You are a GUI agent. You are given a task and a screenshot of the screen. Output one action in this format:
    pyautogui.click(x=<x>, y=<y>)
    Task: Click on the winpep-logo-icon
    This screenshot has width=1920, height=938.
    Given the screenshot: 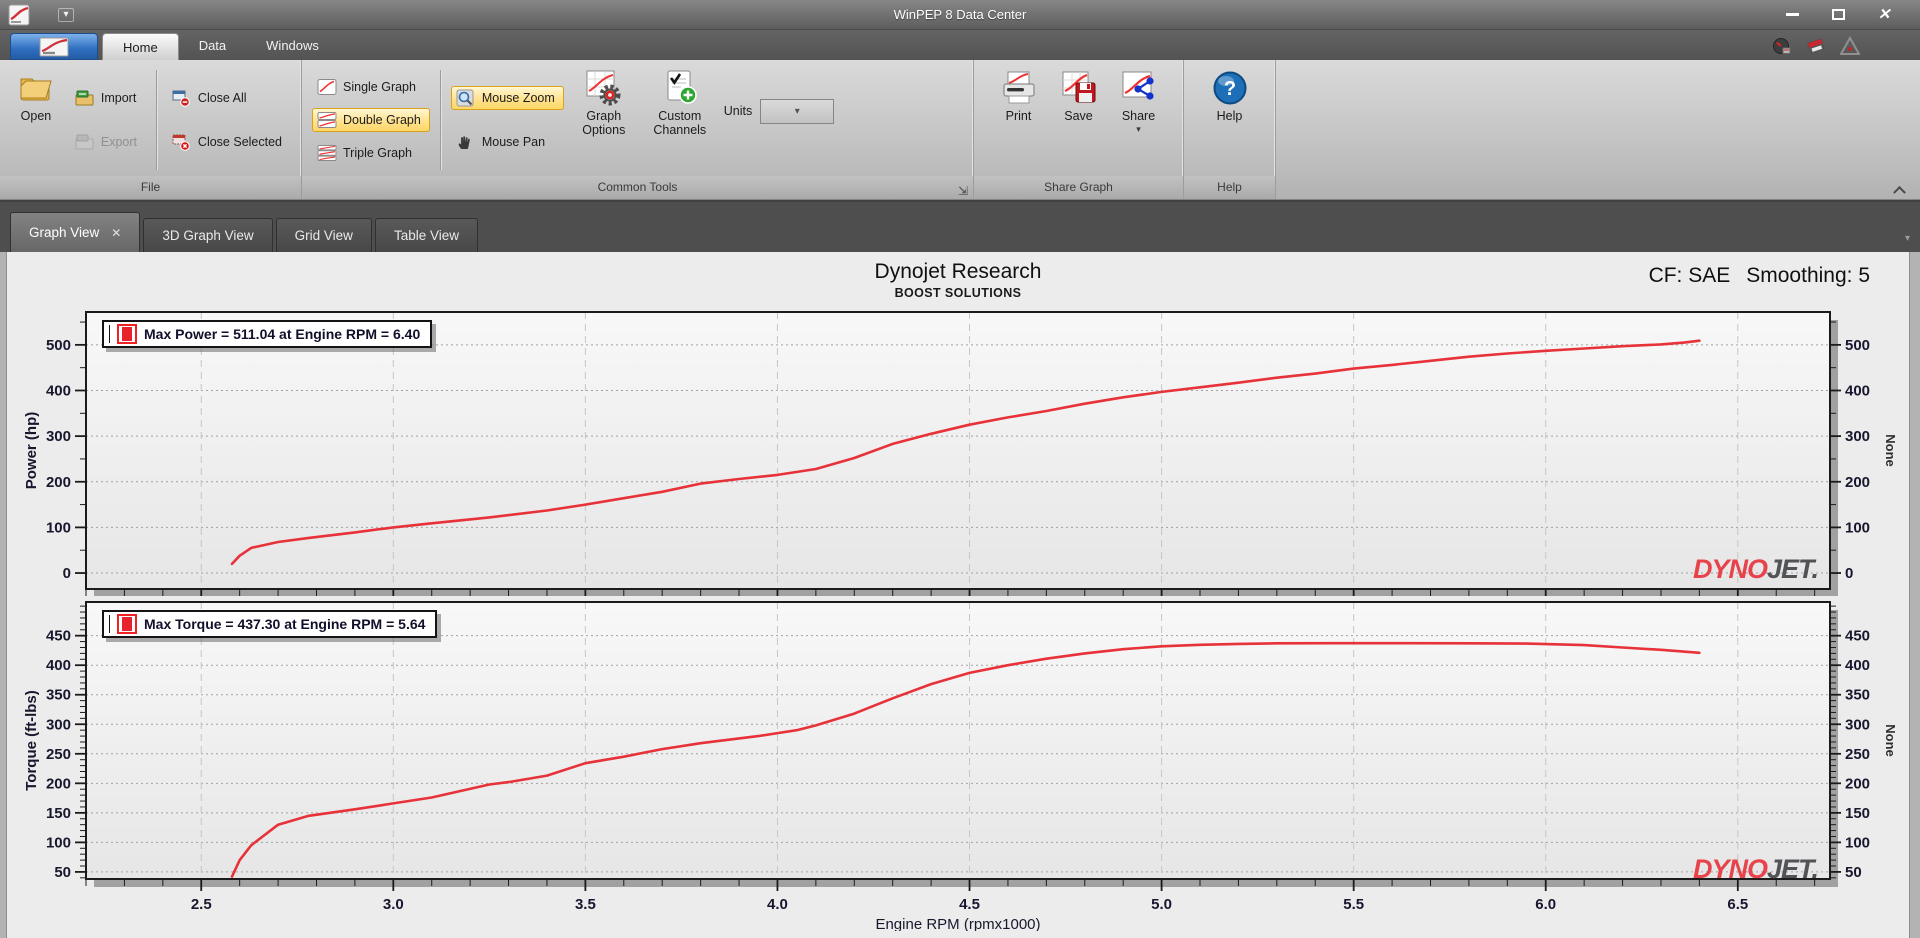 What is the action you would take?
    pyautogui.click(x=19, y=14)
    